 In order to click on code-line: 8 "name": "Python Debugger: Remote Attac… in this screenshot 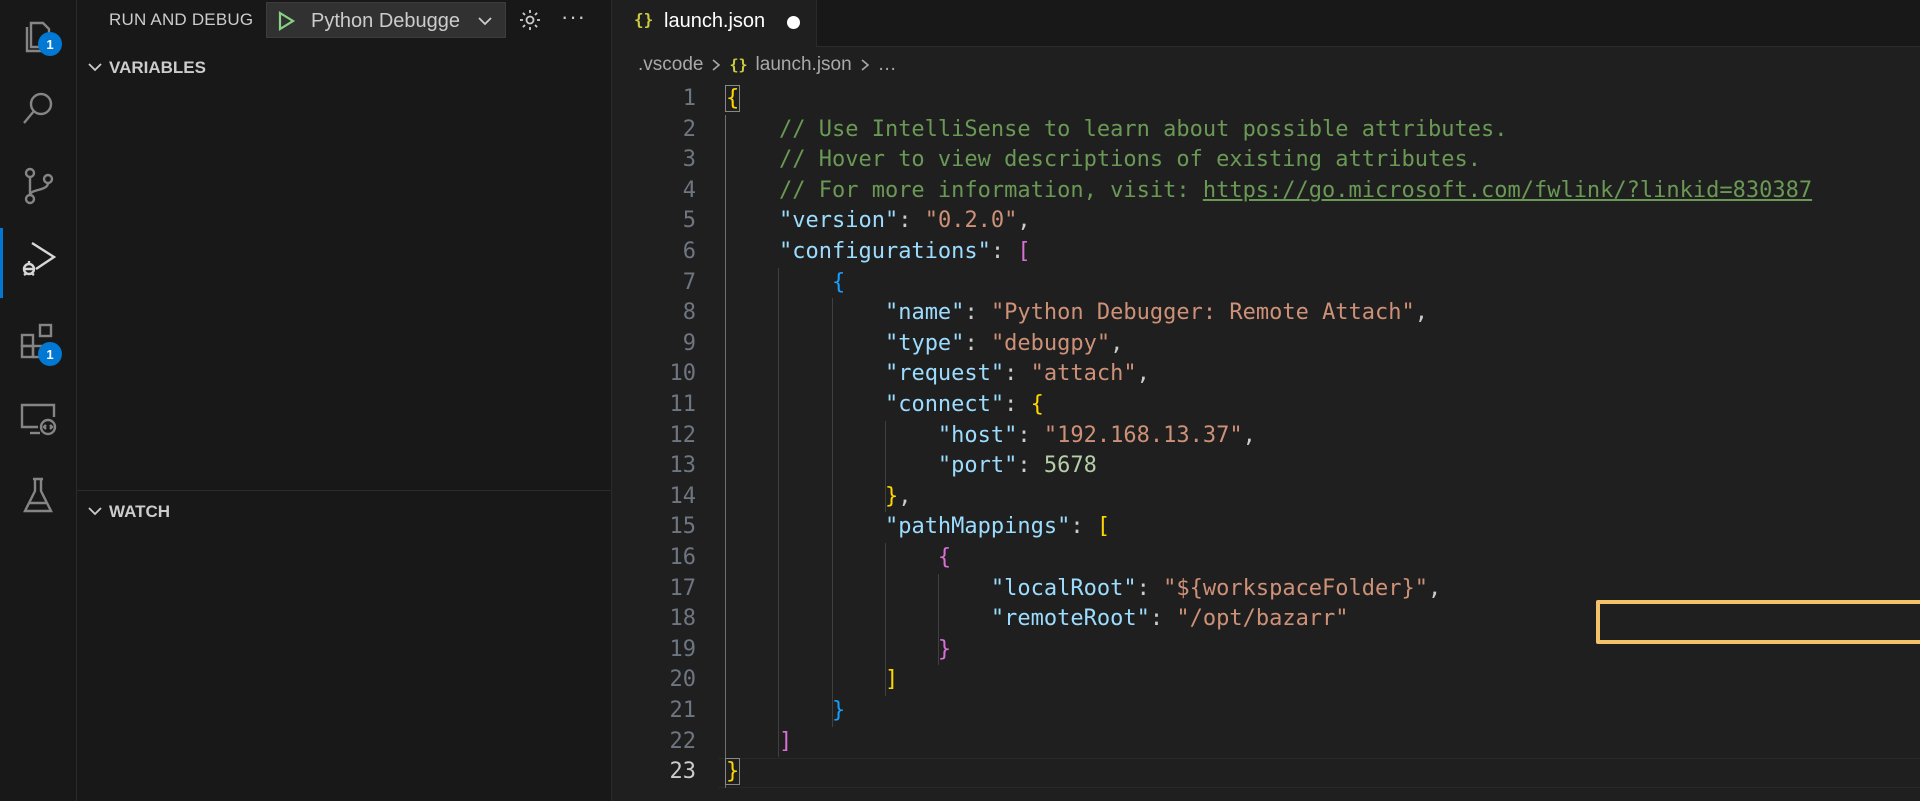, I will do `click(1266, 313)`.